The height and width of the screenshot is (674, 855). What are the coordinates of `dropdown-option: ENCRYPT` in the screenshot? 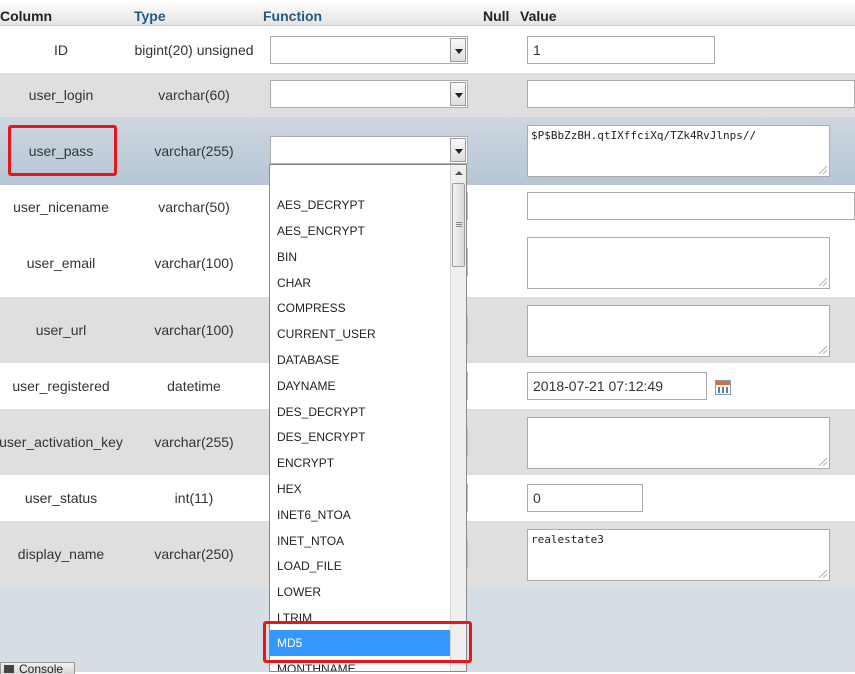 It's located at (360, 463).